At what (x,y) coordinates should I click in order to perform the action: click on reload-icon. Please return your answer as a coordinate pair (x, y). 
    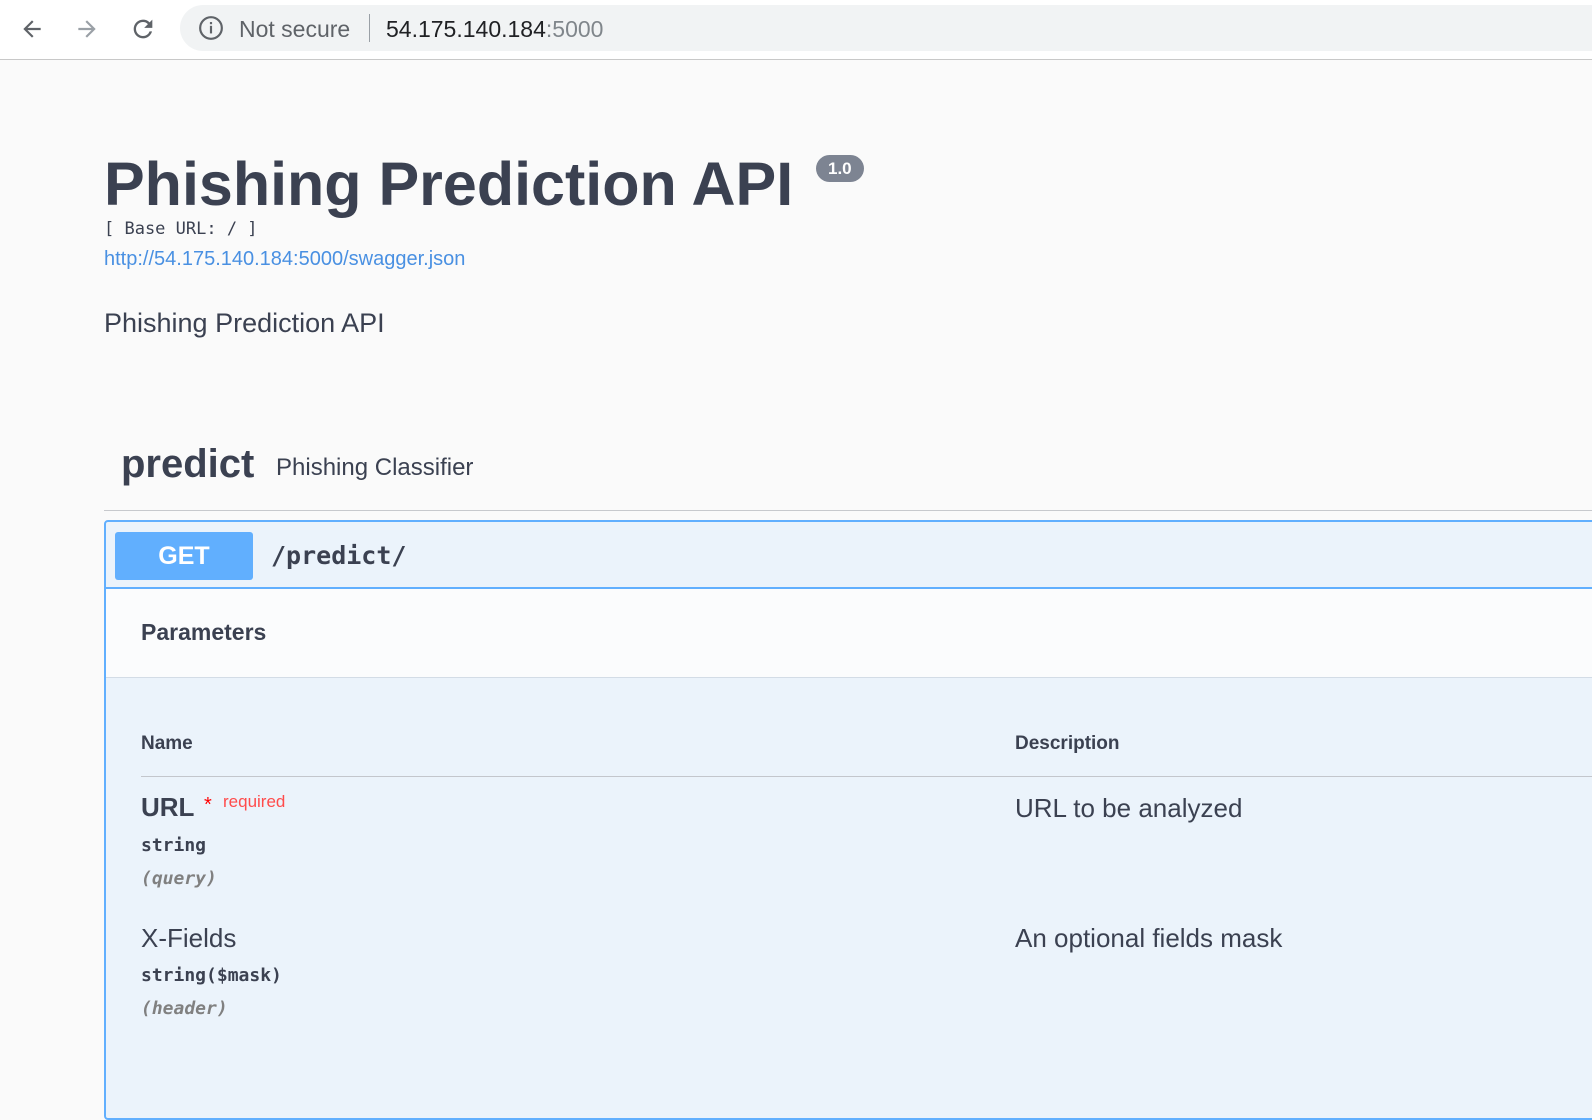
    Looking at the image, I should click on (143, 29).